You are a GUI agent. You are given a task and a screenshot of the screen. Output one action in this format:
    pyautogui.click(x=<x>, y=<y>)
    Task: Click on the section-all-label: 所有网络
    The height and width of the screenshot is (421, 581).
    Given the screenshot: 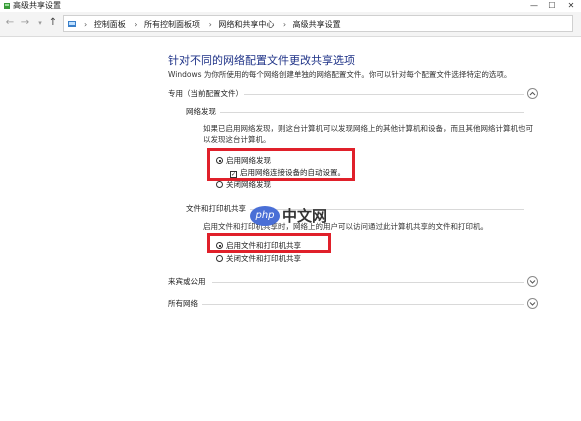 What is the action you would take?
    pyautogui.click(x=183, y=303)
    